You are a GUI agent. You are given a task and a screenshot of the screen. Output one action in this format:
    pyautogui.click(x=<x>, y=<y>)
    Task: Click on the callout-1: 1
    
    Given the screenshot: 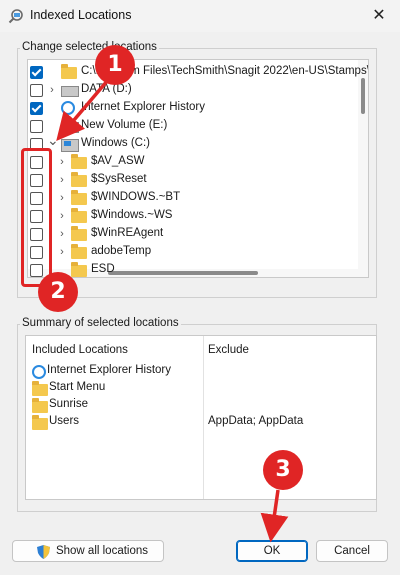 What is the action you would take?
    pyautogui.click(x=115, y=65)
    